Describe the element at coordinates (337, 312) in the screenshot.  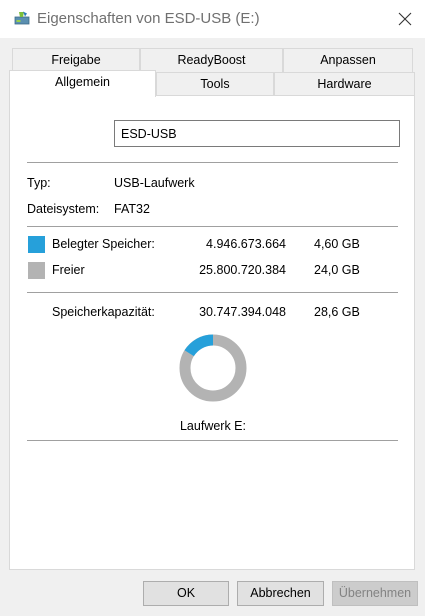
I see `capacity-size: 28,6 GB` at that location.